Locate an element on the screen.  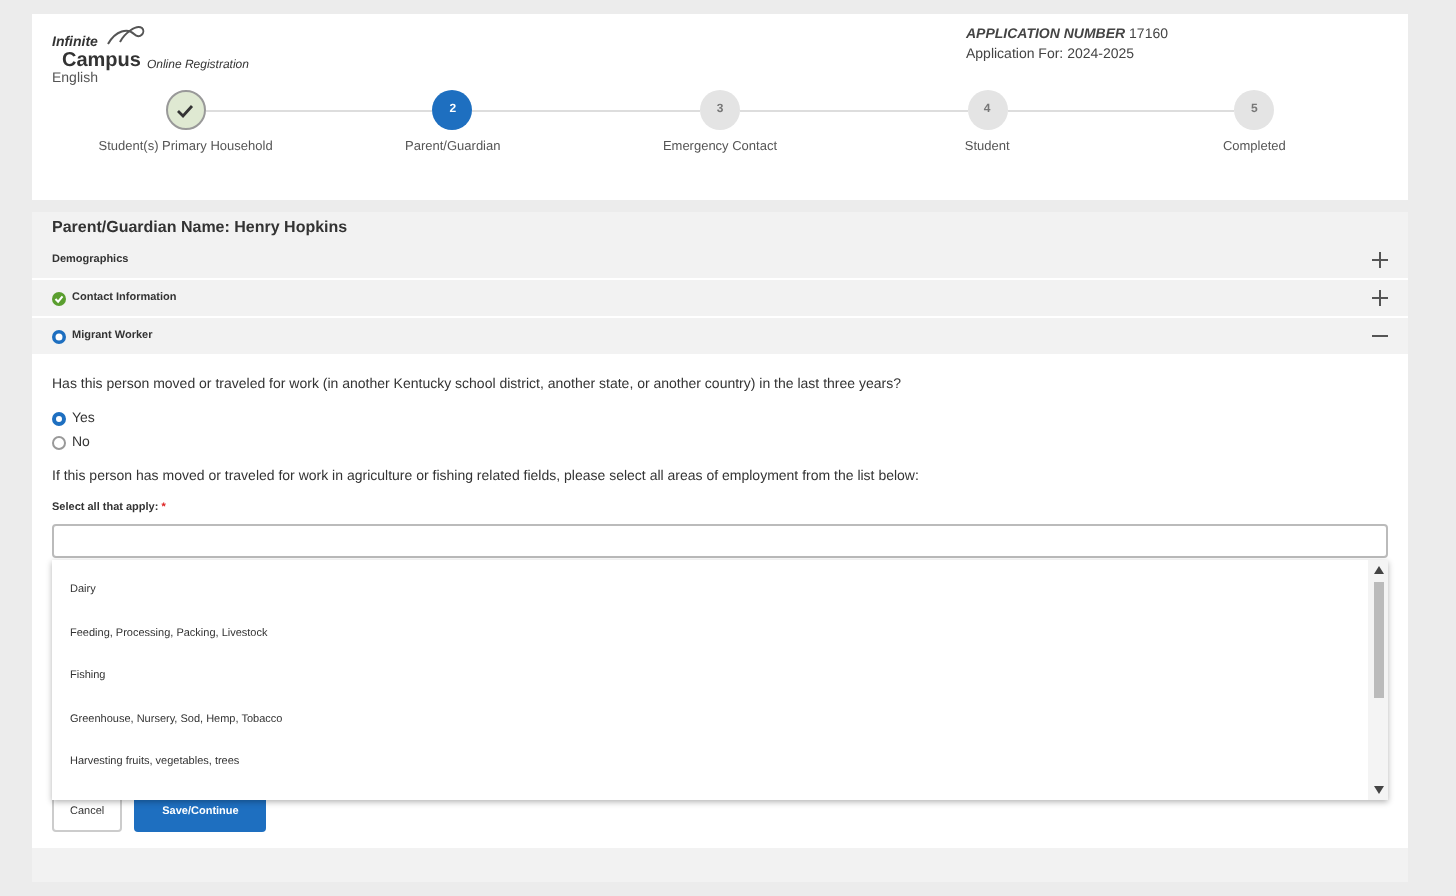
swirl-icon is located at coordinates (125, 38).